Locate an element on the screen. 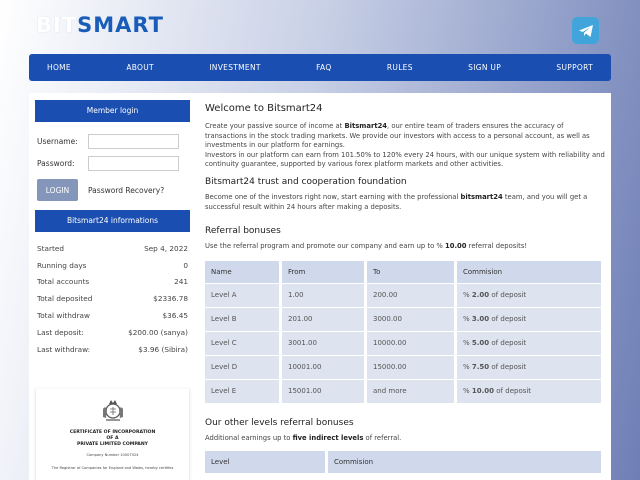 The width and height of the screenshot is (640, 480). username-input is located at coordinates (133, 141).